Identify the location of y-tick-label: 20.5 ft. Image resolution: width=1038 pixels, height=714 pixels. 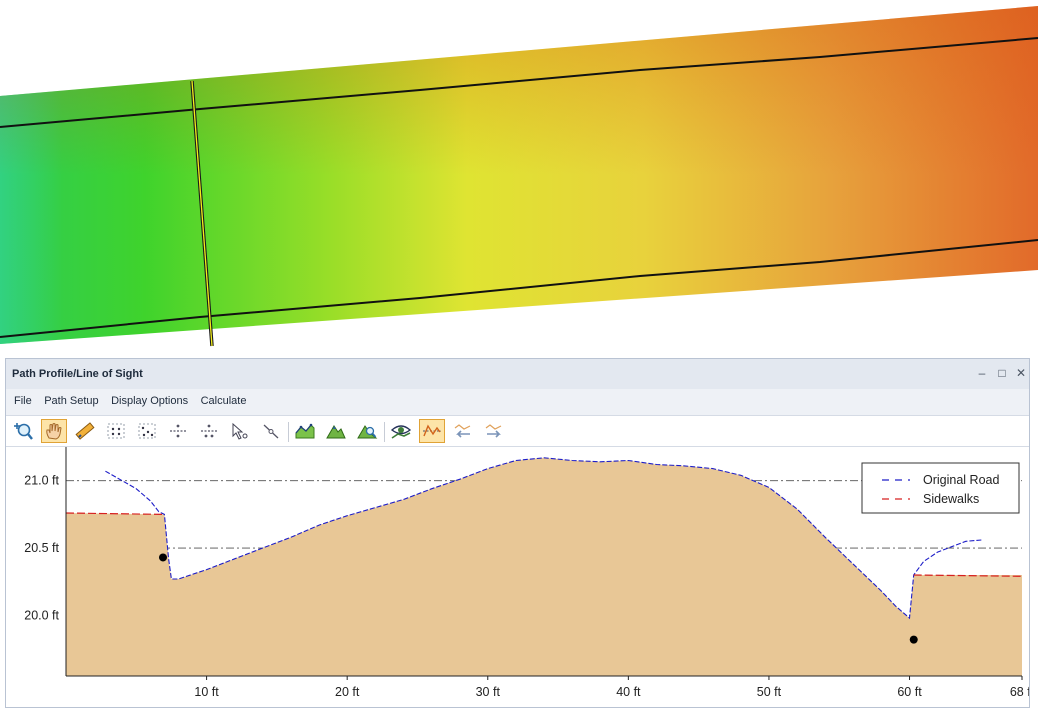
(41, 548).